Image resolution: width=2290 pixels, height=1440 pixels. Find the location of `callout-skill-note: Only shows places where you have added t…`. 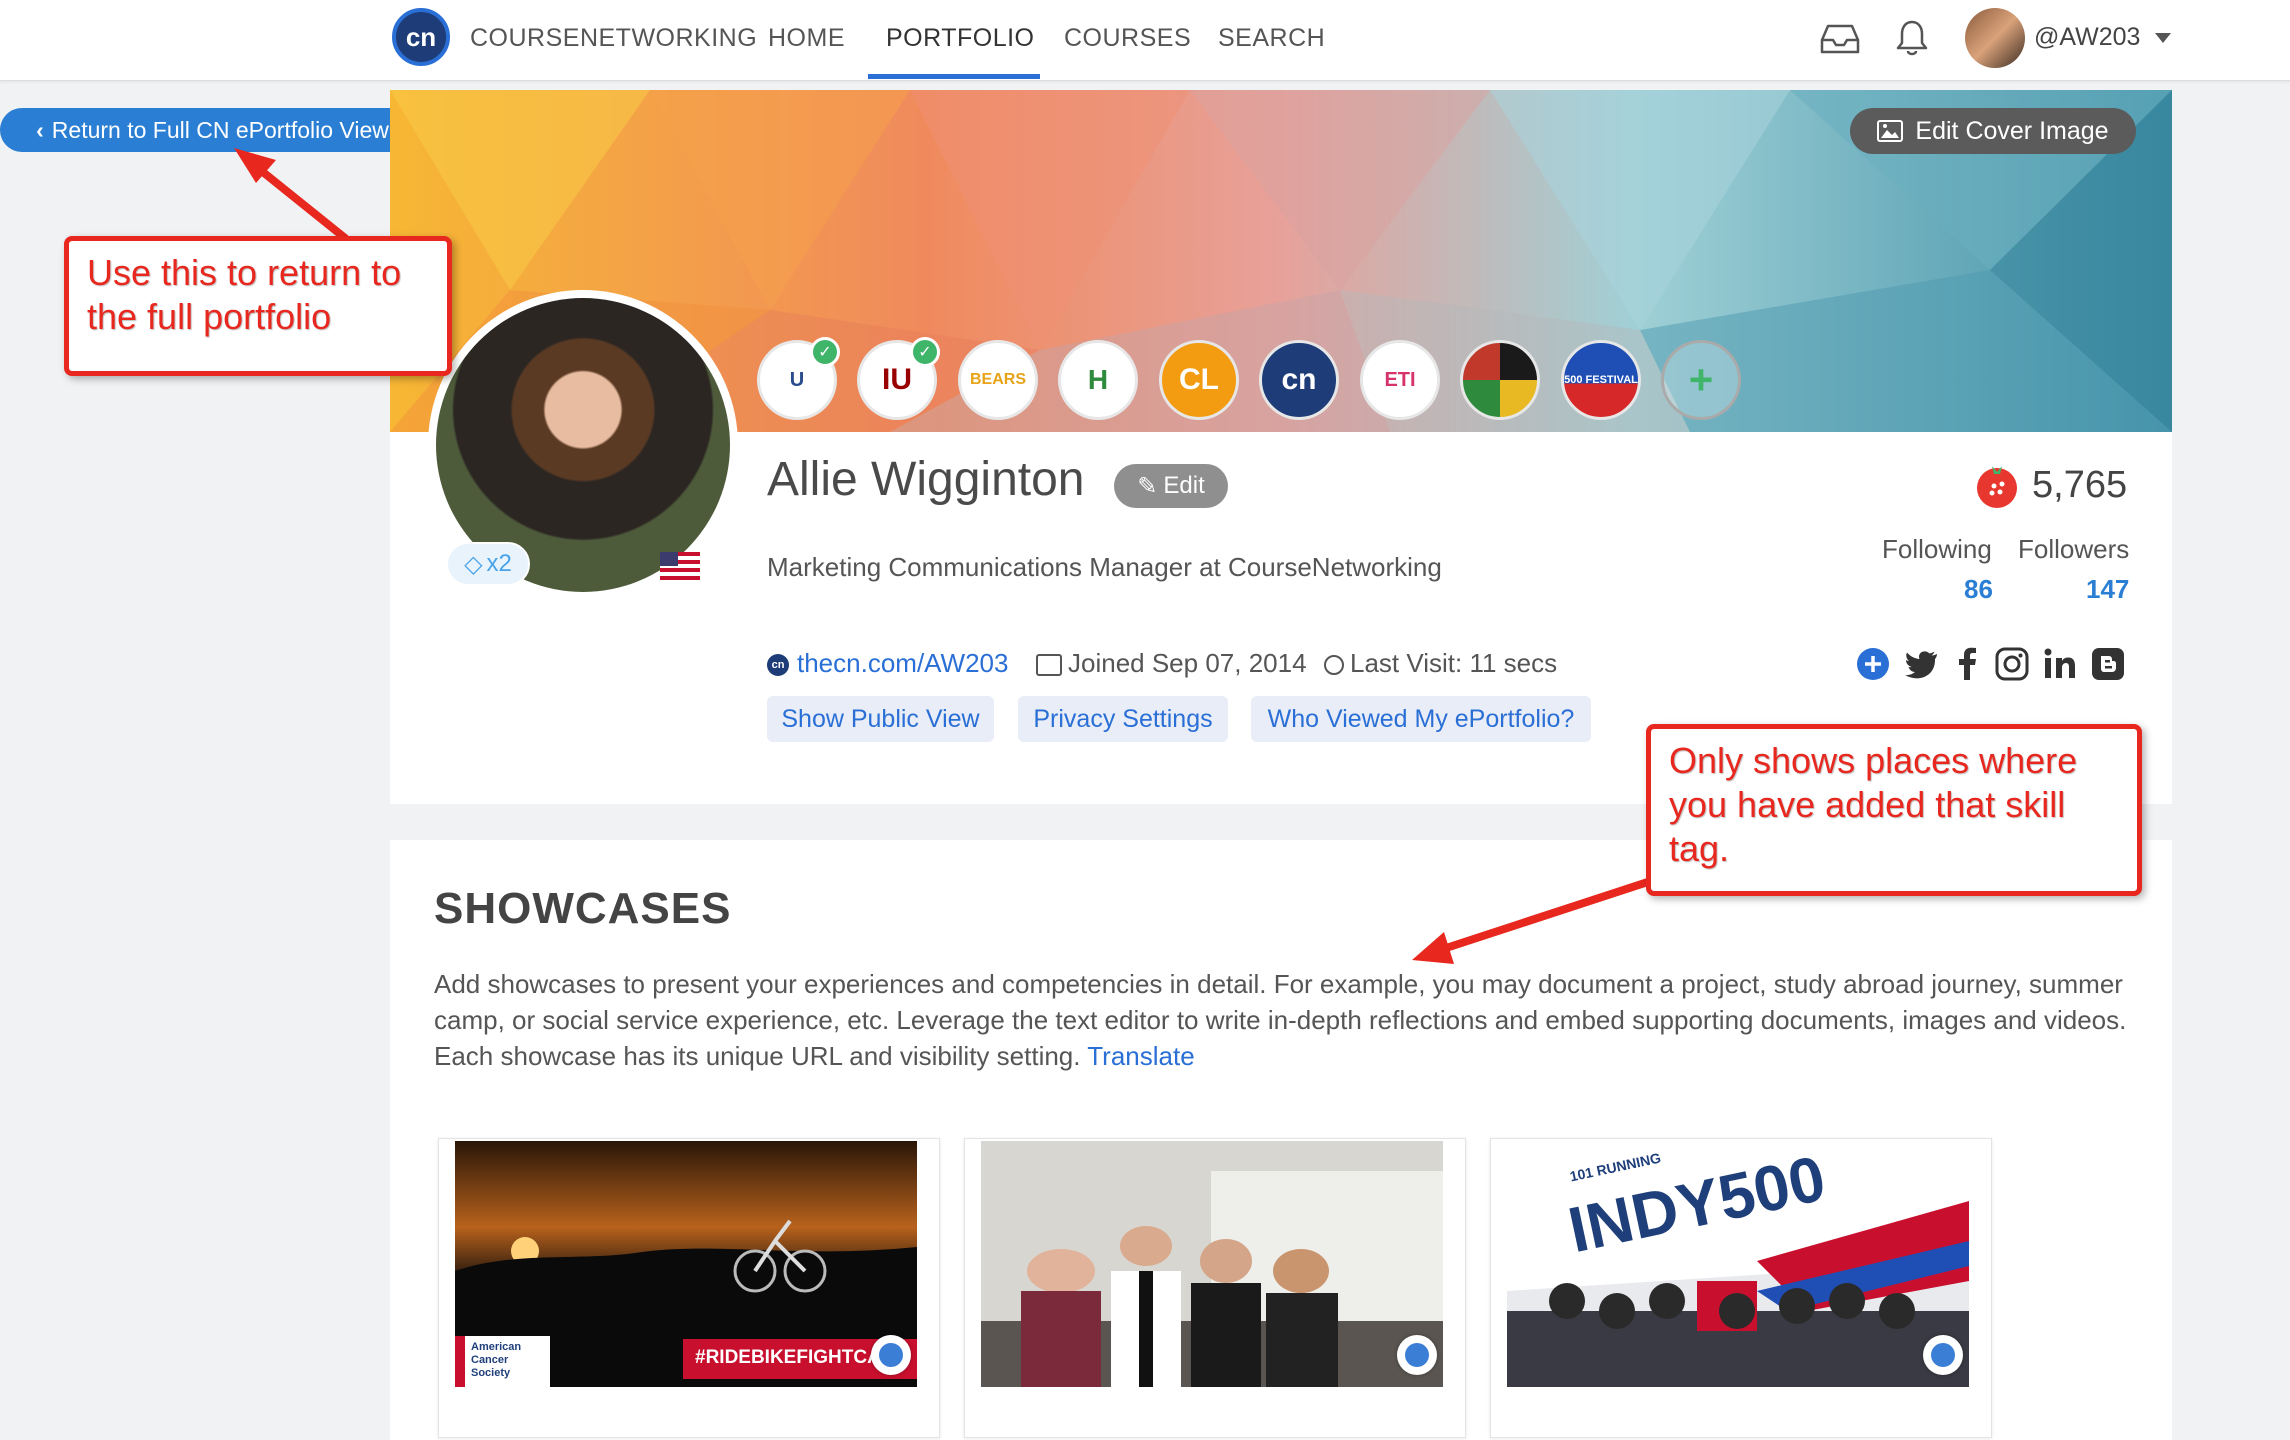

callout-skill-note: Only shows places where you have added t… is located at coordinates (1894, 810).